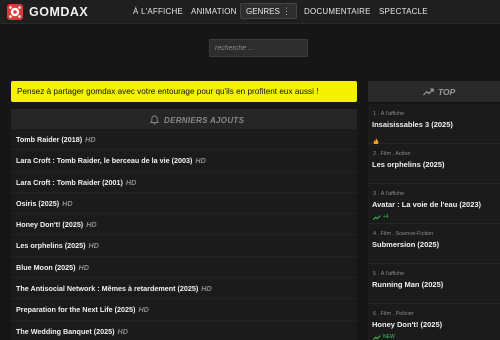 This screenshot has width=500, height=340. Describe the element at coordinates (184, 330) in the screenshot. I see `list-item: The Wedding Banquet (2025) HD` at that location.